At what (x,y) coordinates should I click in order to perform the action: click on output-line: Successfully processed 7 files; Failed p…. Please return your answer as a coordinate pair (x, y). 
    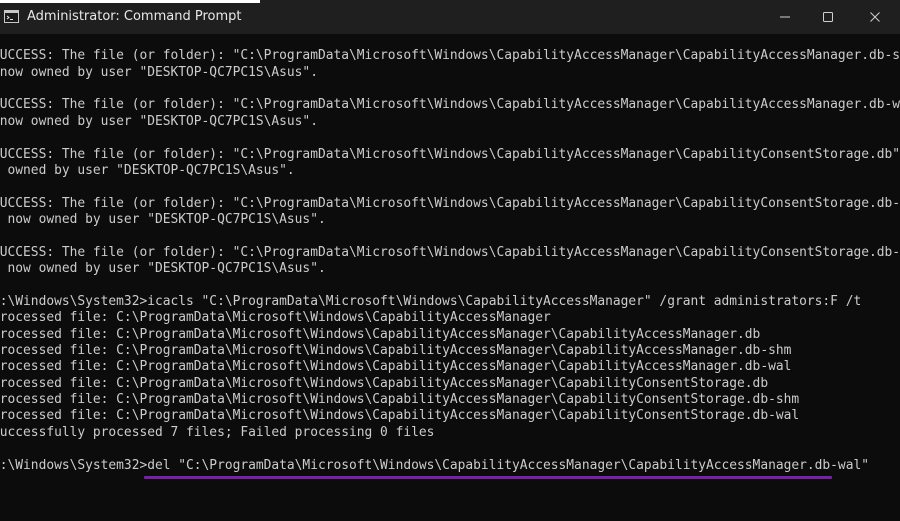
    Looking at the image, I should click on (217, 432).